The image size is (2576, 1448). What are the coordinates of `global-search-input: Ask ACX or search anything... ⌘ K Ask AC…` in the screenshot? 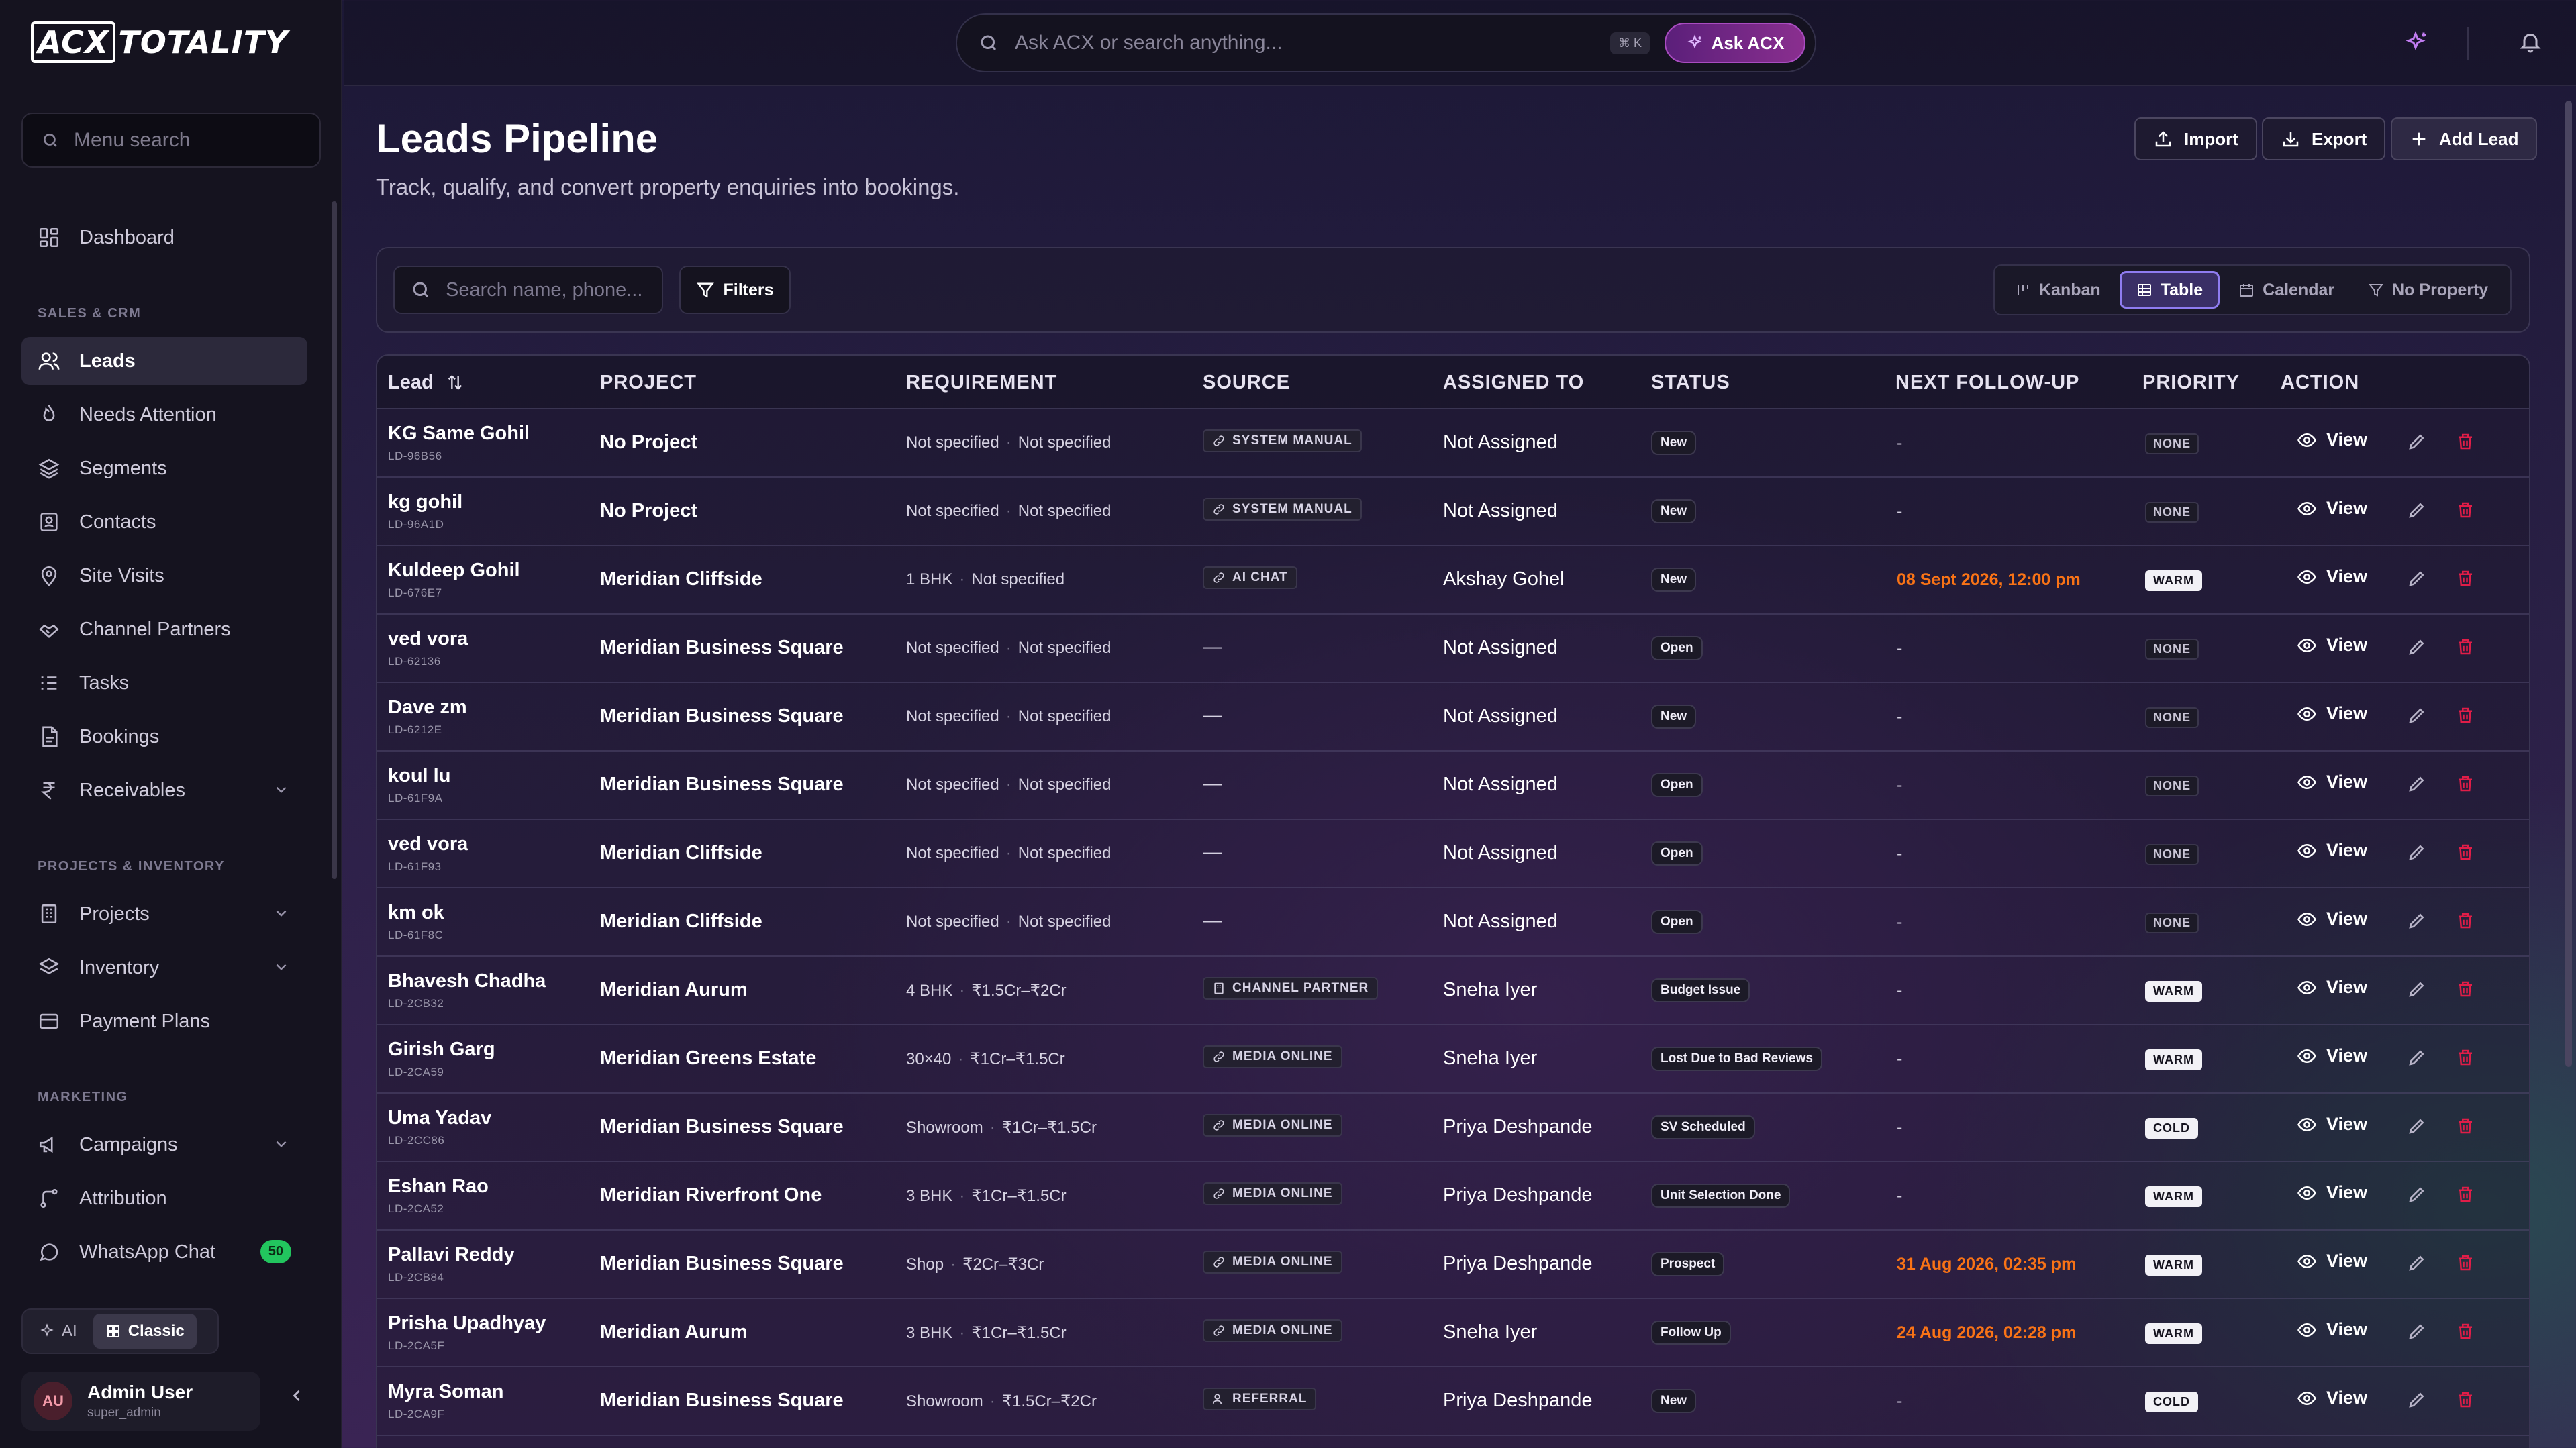 It's located at (1386, 42).